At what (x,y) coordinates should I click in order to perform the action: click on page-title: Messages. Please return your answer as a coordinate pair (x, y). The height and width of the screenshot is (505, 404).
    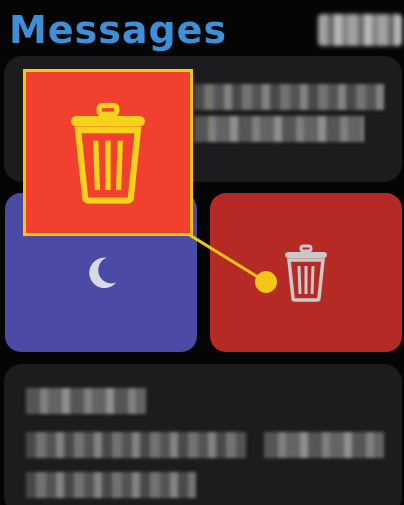
    Looking at the image, I should click on (118, 30).